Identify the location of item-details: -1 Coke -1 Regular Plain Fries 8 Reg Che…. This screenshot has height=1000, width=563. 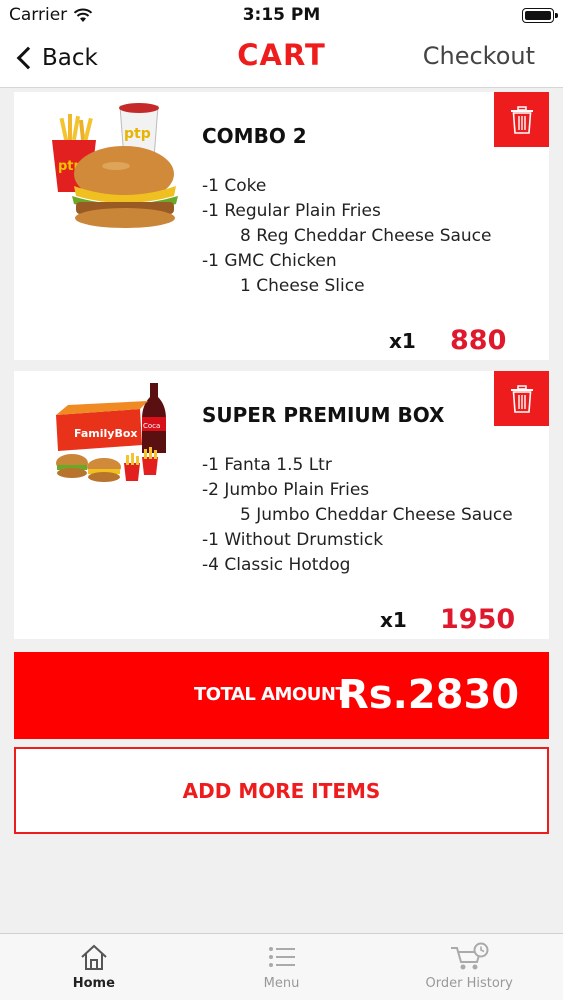
(347, 236).